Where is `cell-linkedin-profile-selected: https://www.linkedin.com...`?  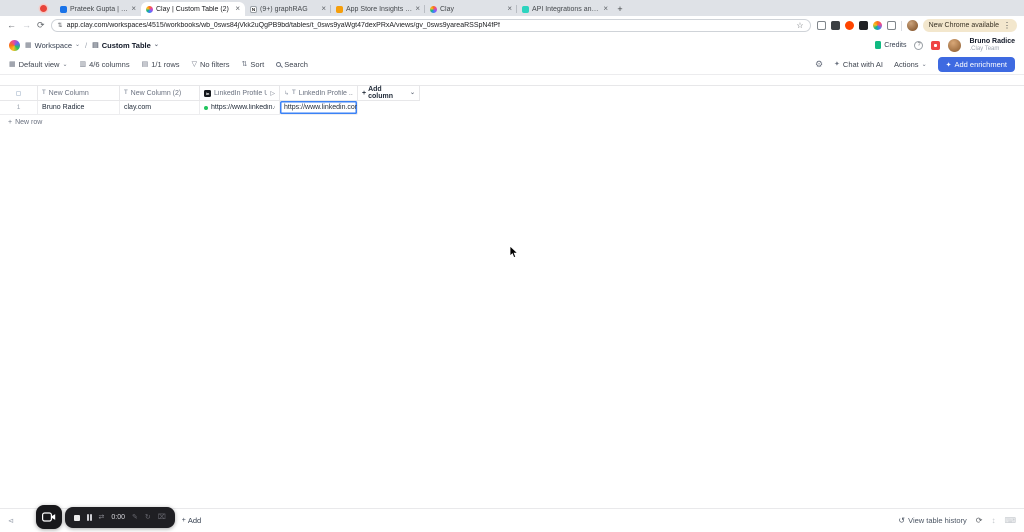 cell-linkedin-profile-selected: https://www.linkedin.com... is located at coordinates (319, 108).